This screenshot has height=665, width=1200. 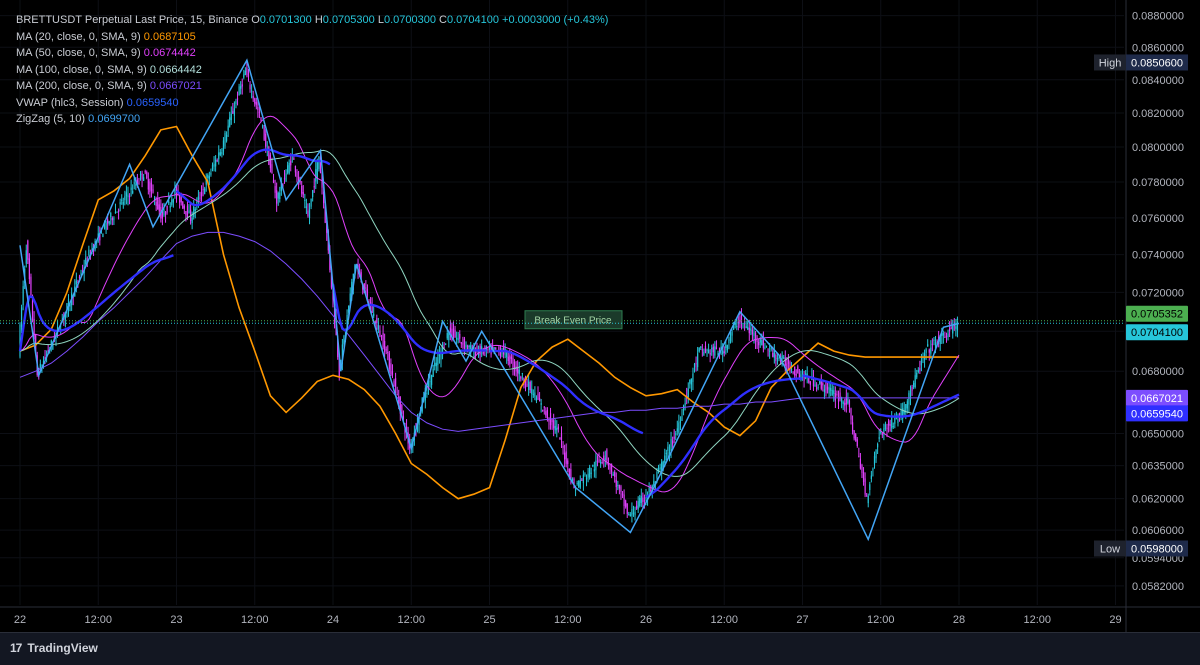 I want to click on low-marker: Low 0.0598000, so click(x=1141, y=548).